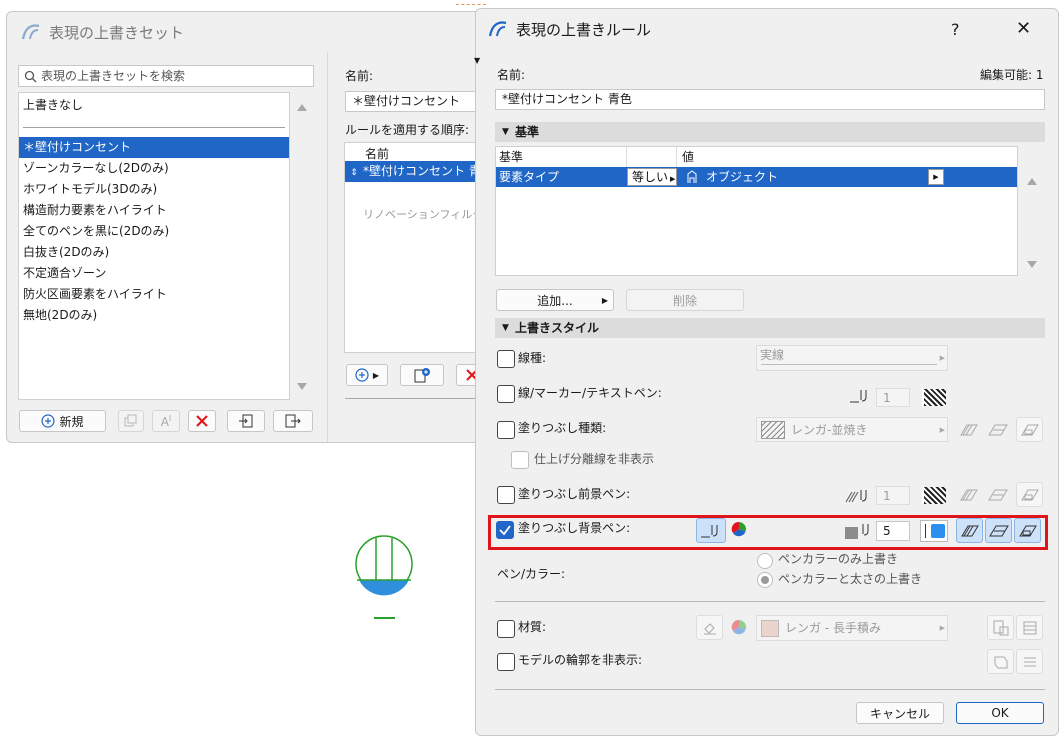 This screenshot has width=1064, height=739. I want to click on line-type-popup: 実線 ▶, so click(852, 358).